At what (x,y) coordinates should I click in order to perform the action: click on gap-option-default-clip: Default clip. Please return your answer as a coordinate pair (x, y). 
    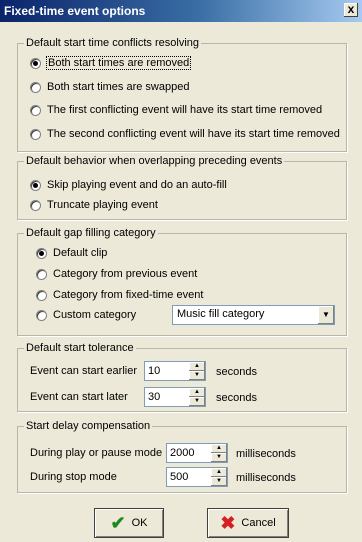
    Looking at the image, I should click on (71, 253).